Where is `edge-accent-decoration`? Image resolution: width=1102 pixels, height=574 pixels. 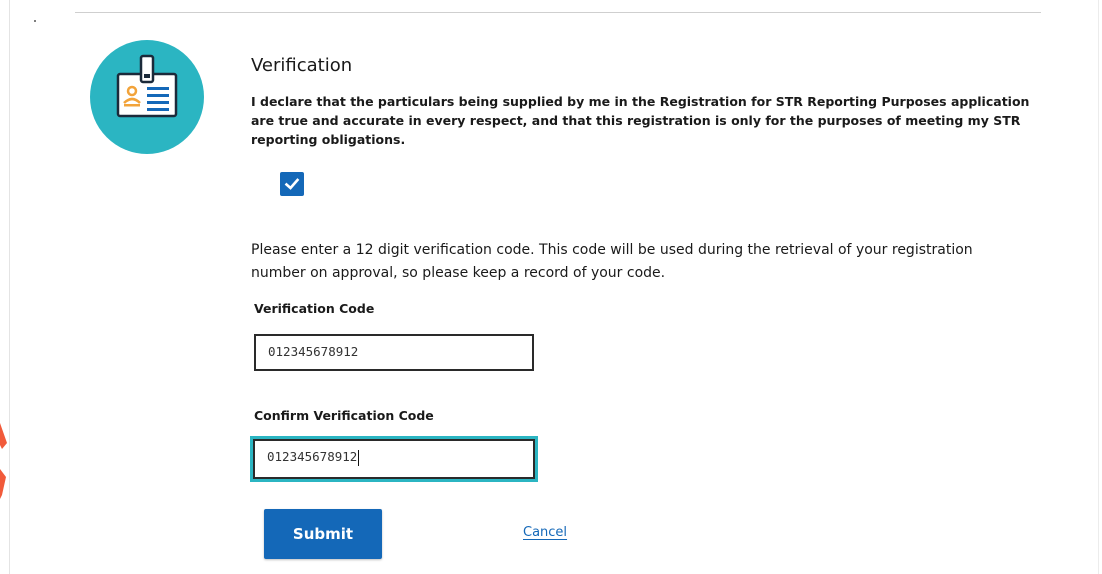 edge-accent-decoration is located at coordinates (3, 461).